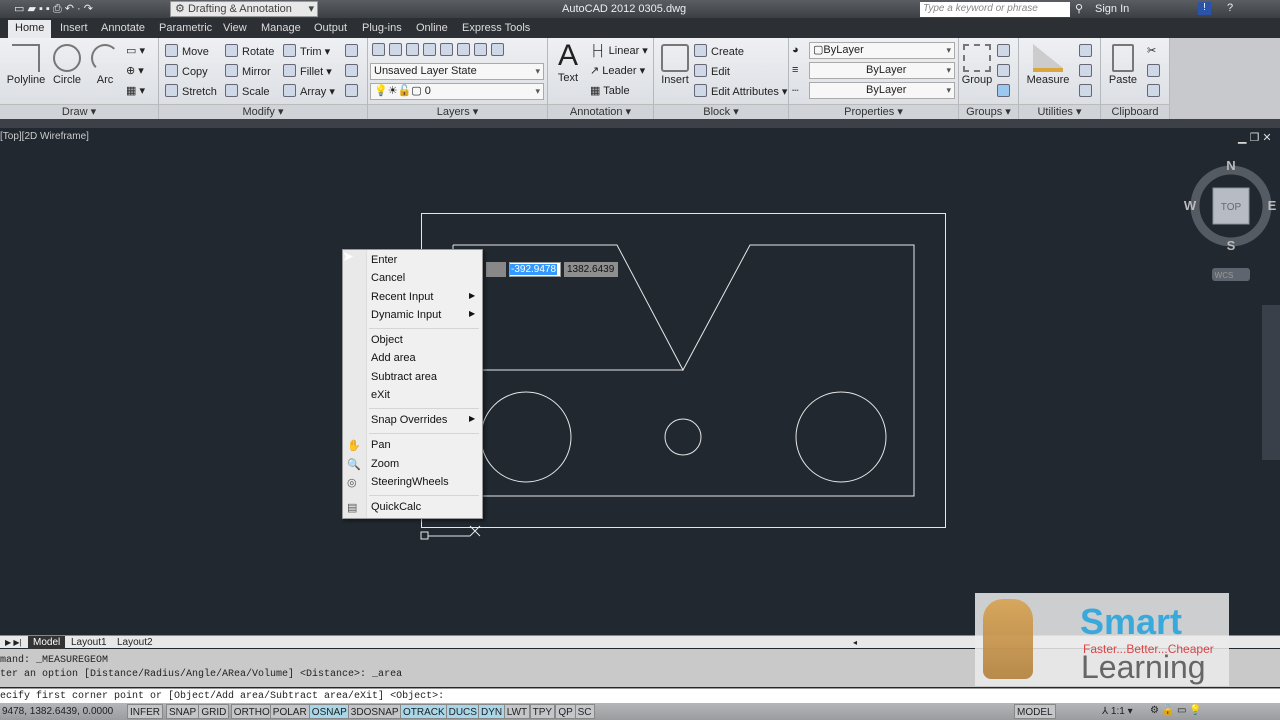 This screenshot has height=720, width=1280. What do you see at coordinates (410, 482) in the screenshot?
I see `menu-item-steeringwheels: SteeringWheels` at bounding box center [410, 482].